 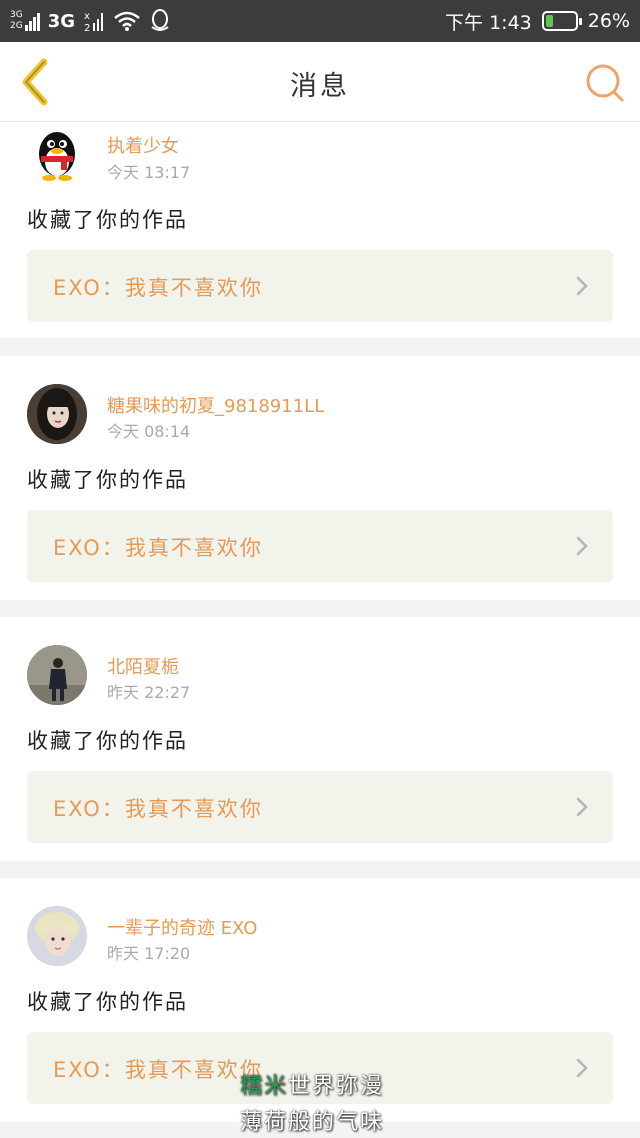 I want to click on battery-icon, so click(x=561, y=21).